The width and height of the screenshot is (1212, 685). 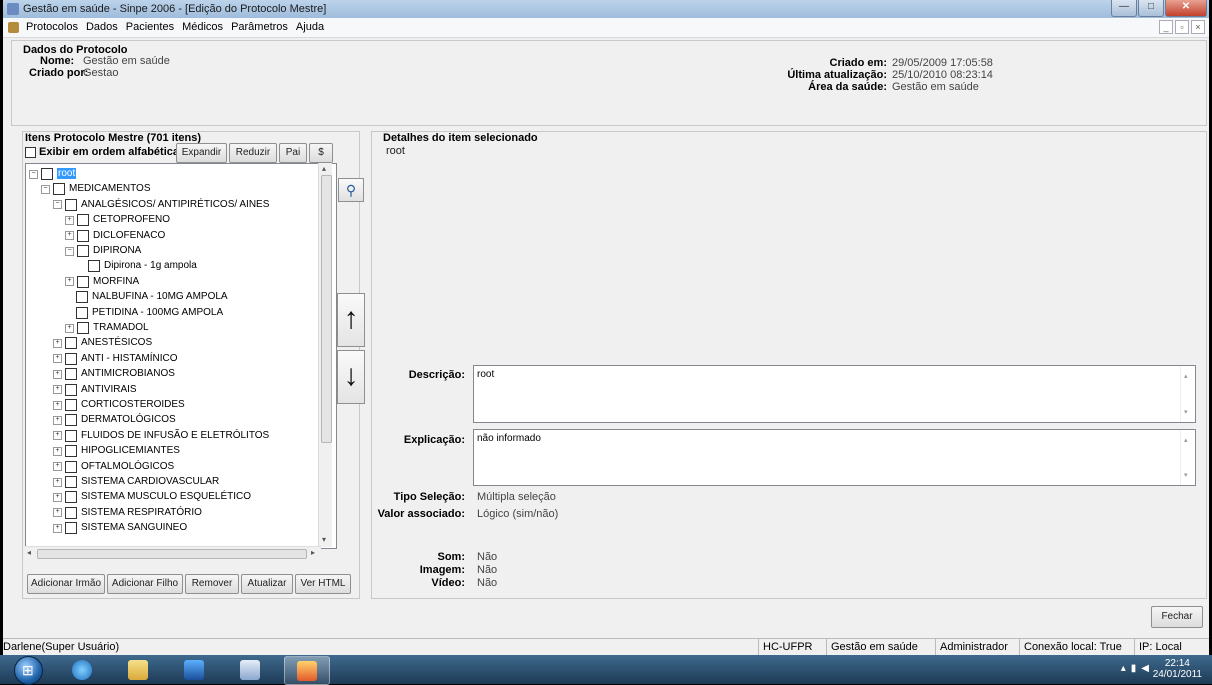 What do you see at coordinates (109, 152) in the screenshot?
I see `alphabetical-label: Exibir em ordem alfabética` at bounding box center [109, 152].